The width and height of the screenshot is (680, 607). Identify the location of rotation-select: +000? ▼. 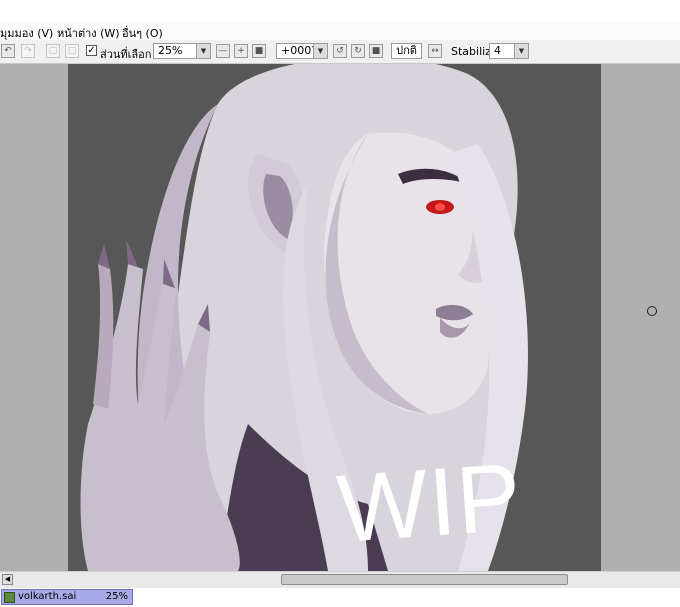
(302, 51).